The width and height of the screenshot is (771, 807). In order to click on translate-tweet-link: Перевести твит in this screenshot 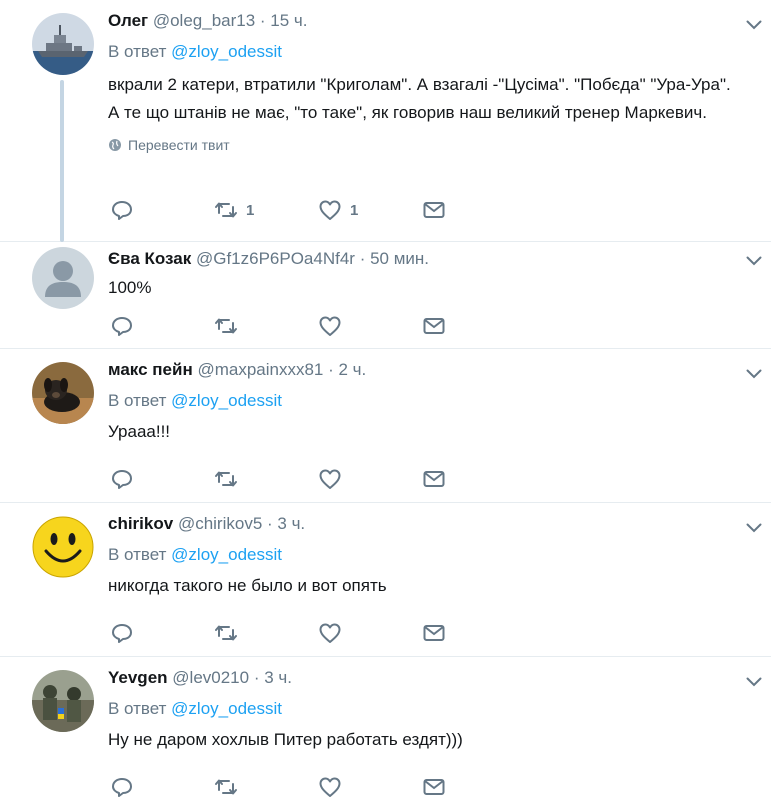, I will do `click(419, 145)`.